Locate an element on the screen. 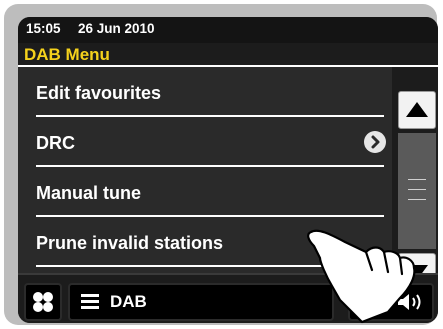  menu-item-label: DRC is located at coordinates (55, 143).